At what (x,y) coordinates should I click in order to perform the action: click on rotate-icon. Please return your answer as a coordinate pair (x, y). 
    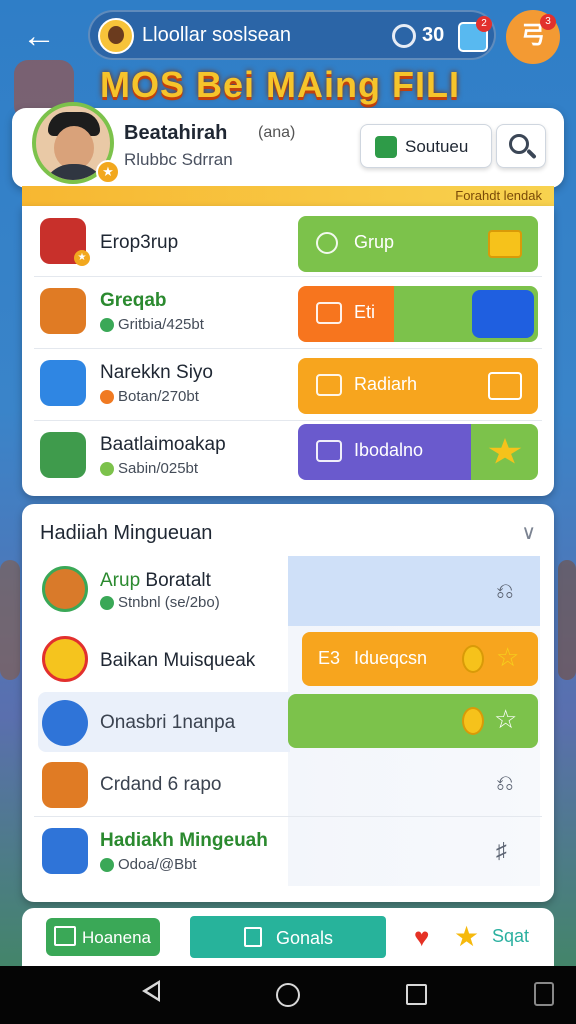
    Looking at the image, I should click on (544, 994).